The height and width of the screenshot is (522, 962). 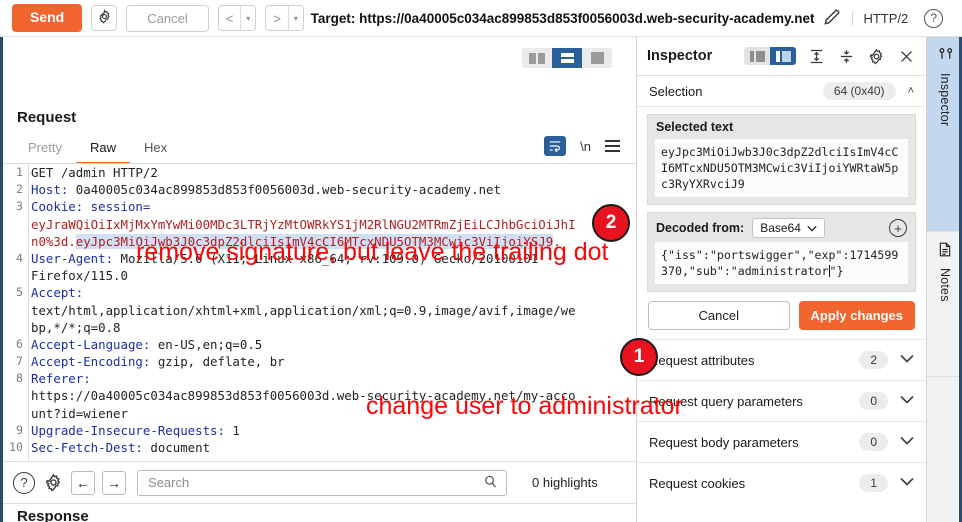 I want to click on code-text: document, so click(x=176, y=447).